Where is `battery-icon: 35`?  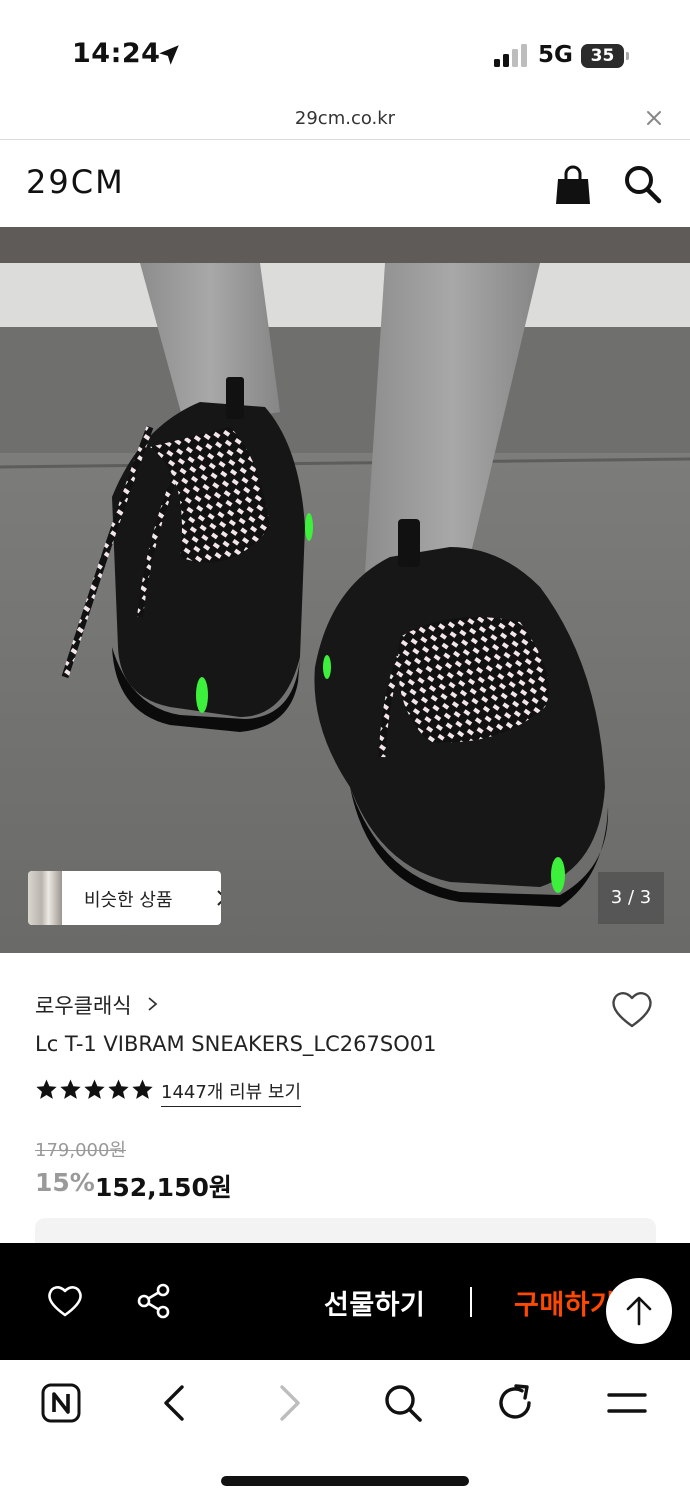 battery-icon: 35 is located at coordinates (605, 56).